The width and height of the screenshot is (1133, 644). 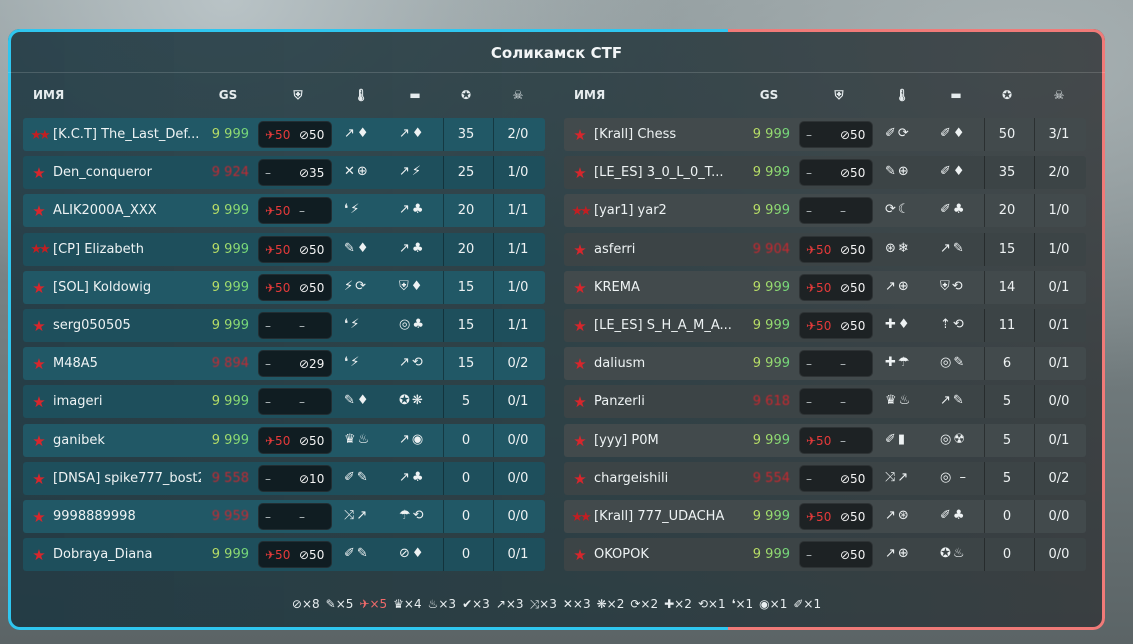 I want to click on player-row: ★ chargeishili 9 554 – ⊘50 ⤨↗ ◎ – 5 0/2, so click(x=825, y=478).